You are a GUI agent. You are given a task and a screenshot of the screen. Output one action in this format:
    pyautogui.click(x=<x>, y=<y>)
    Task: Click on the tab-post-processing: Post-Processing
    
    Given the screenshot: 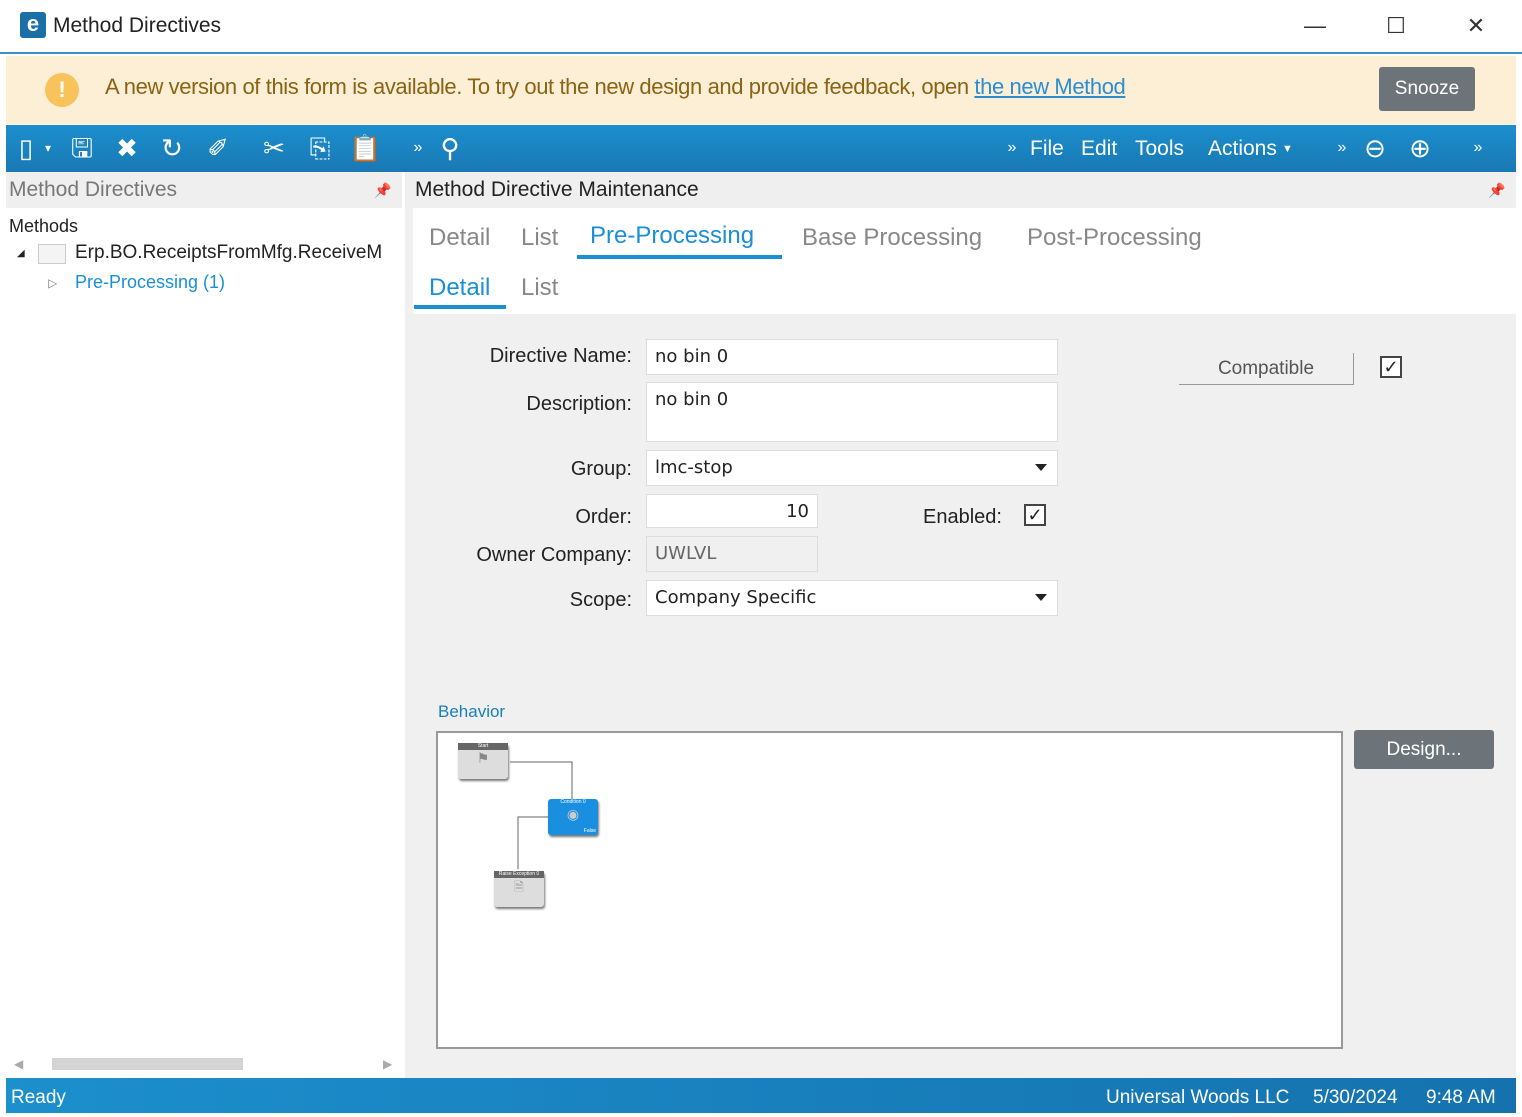 What is the action you would take?
    pyautogui.click(x=1114, y=238)
    